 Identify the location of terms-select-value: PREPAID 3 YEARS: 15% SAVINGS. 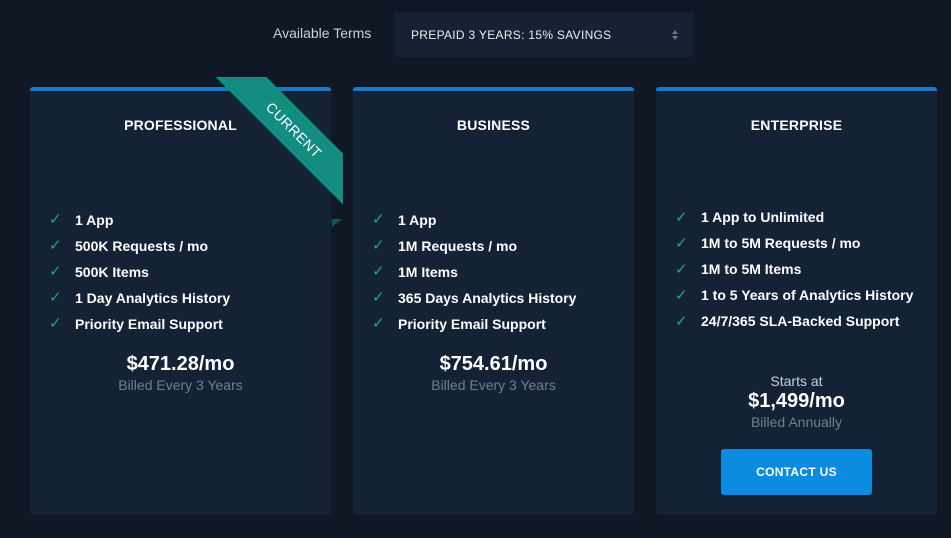
(511, 34).